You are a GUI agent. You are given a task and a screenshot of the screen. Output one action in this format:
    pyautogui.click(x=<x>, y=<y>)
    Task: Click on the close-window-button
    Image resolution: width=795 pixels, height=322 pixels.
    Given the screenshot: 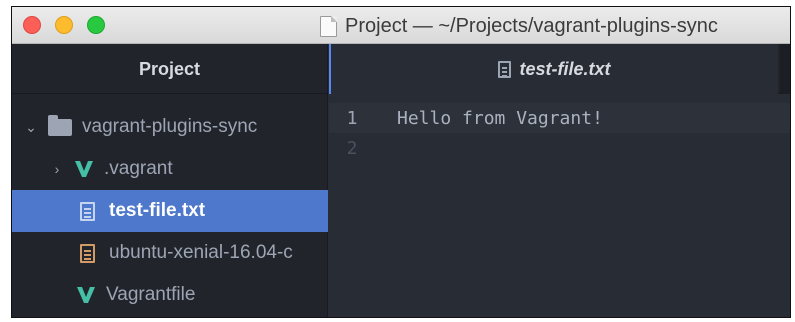 What is the action you would take?
    pyautogui.click(x=32, y=25)
    